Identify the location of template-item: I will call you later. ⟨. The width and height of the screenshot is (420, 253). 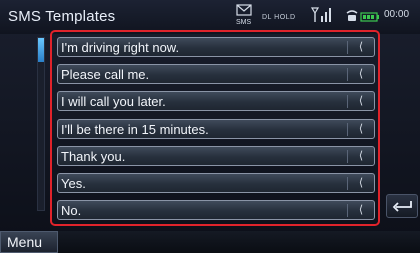
(216, 101).